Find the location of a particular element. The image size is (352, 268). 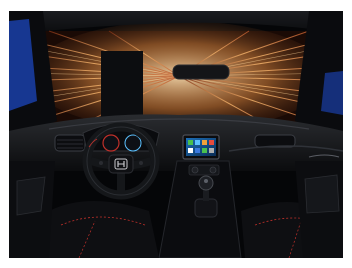

app-grid-icon is located at coordinates (201, 147).